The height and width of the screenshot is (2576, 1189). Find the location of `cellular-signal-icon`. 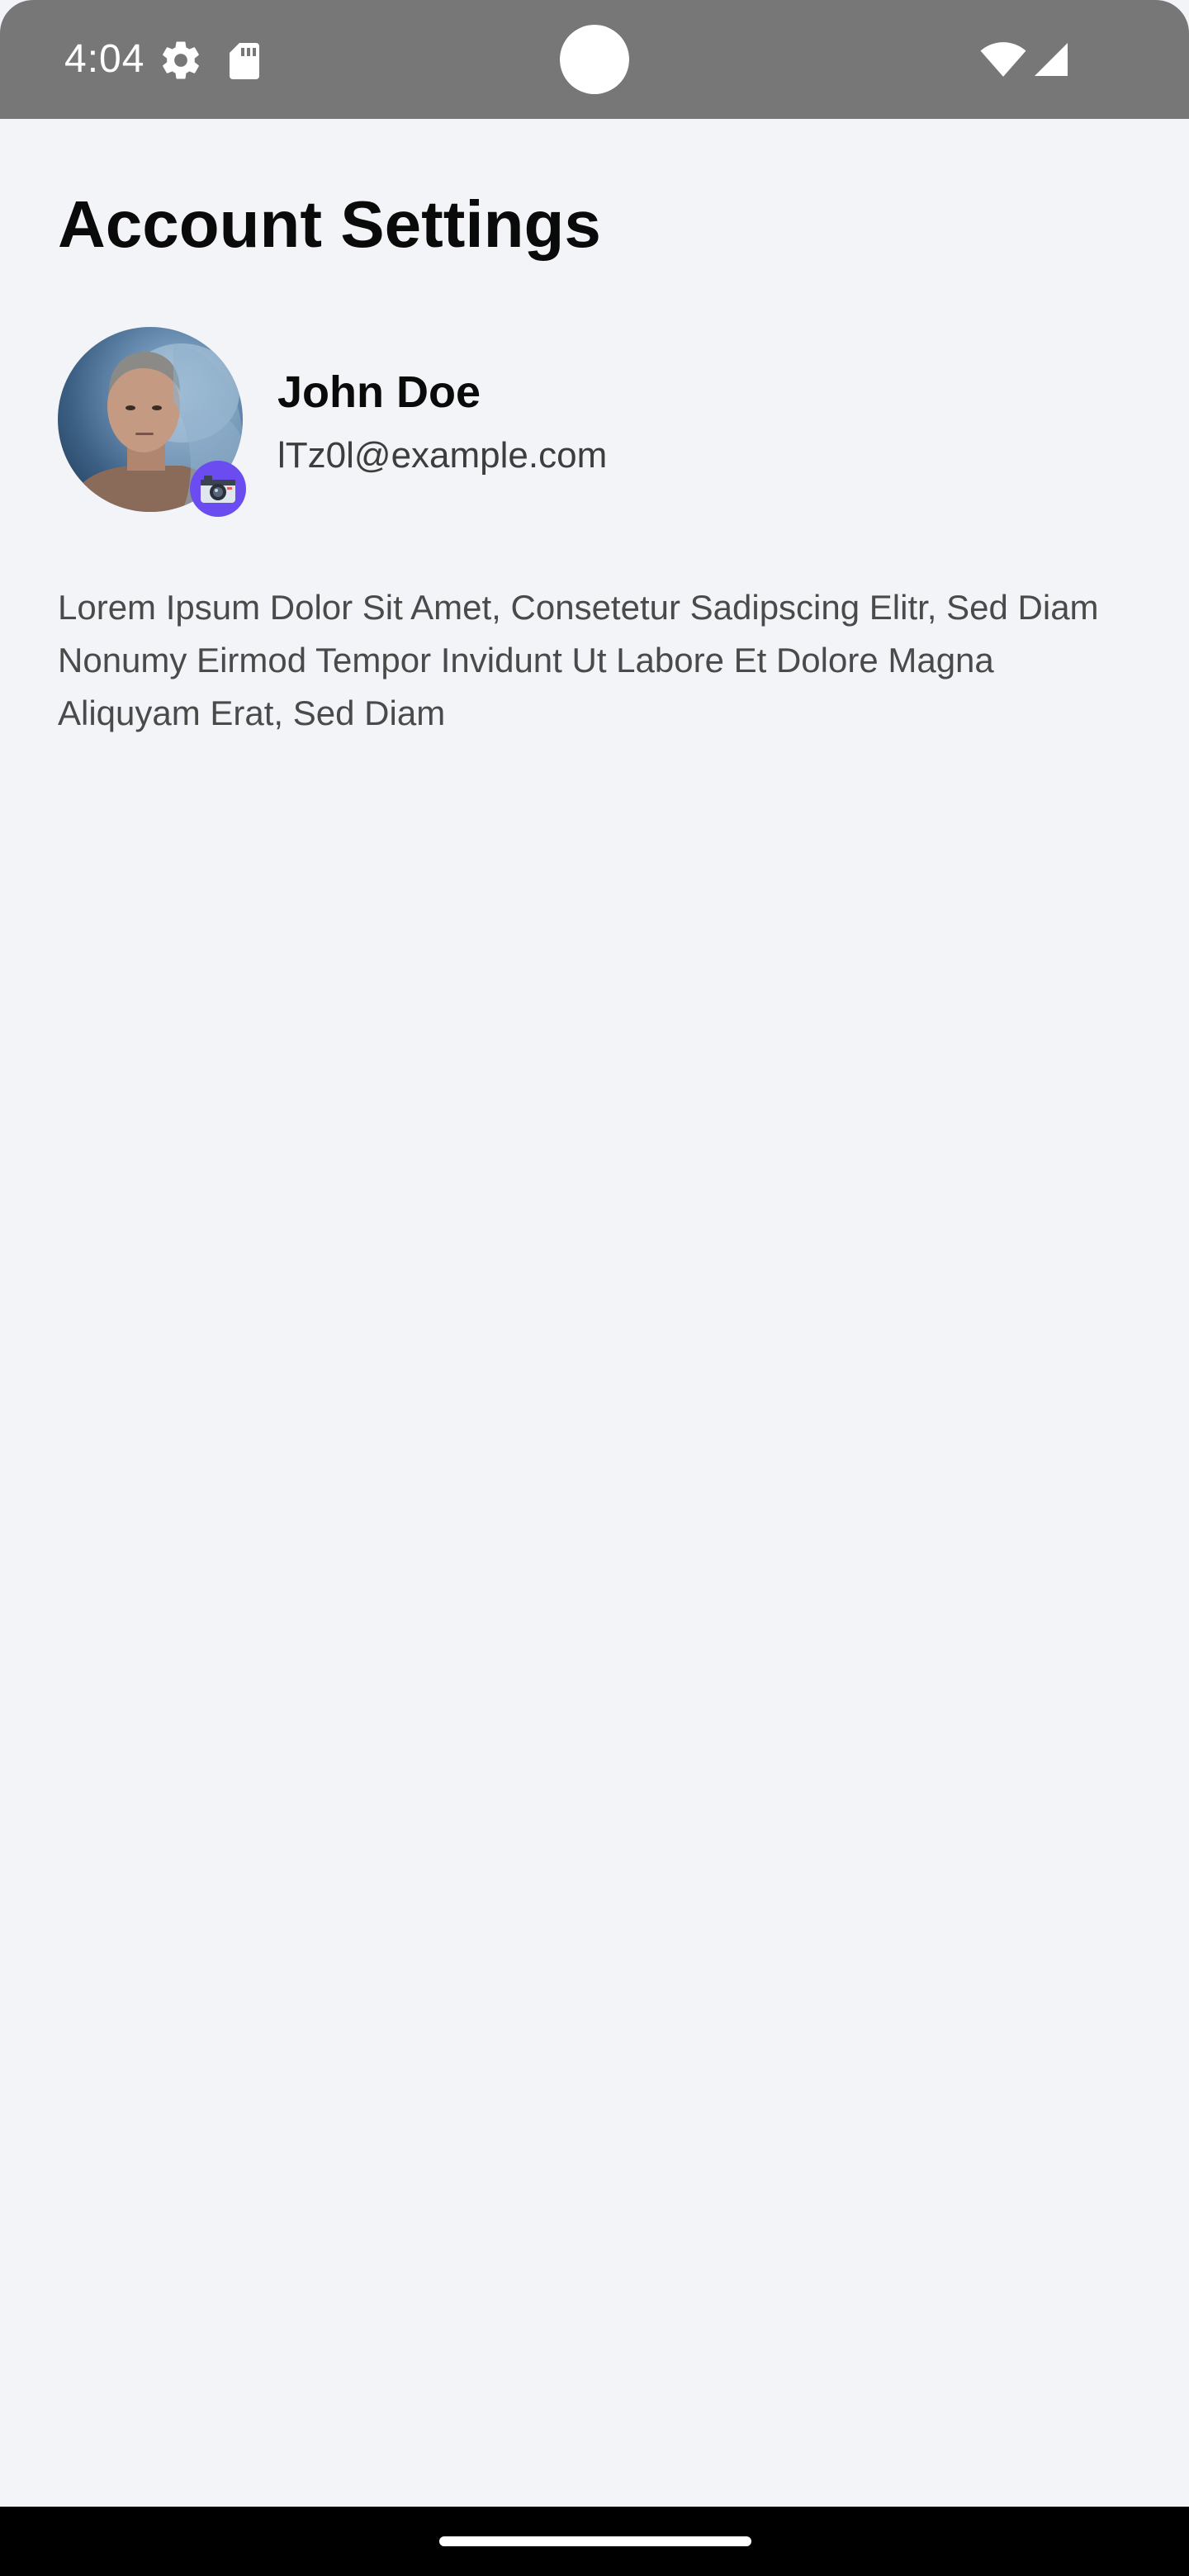

cellular-signal-icon is located at coordinates (1051, 59).